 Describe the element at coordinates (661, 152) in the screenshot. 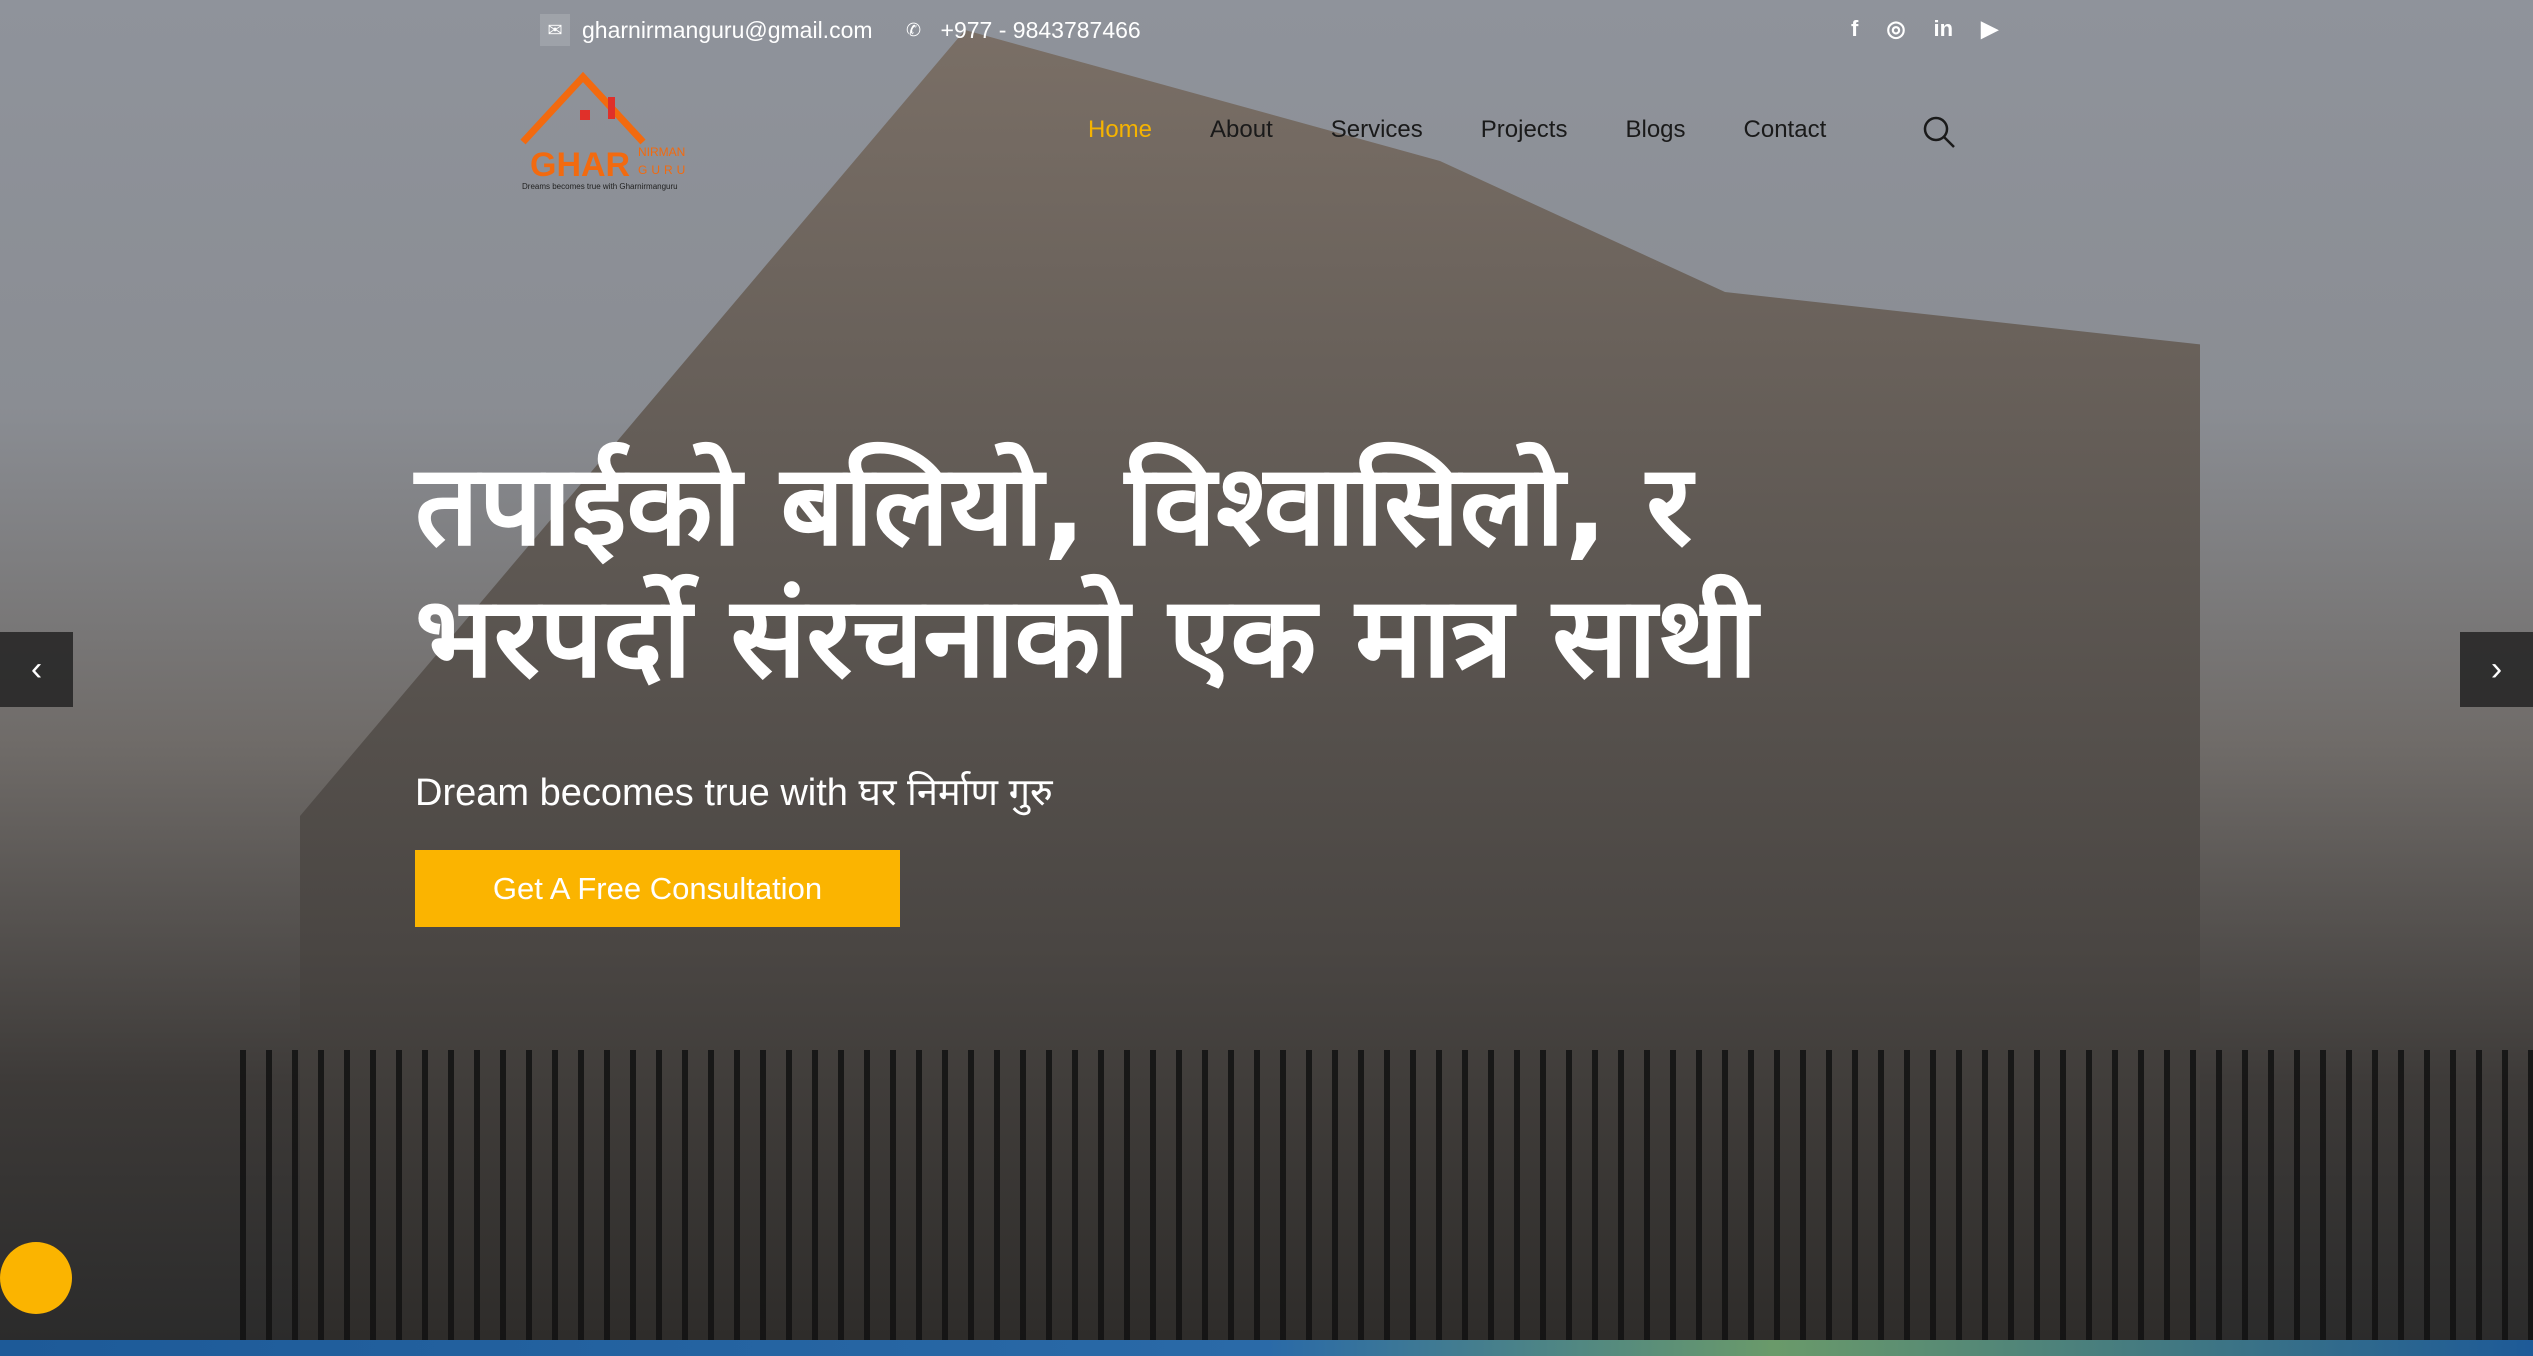

I see `svg-text: NIRMAN` at that location.